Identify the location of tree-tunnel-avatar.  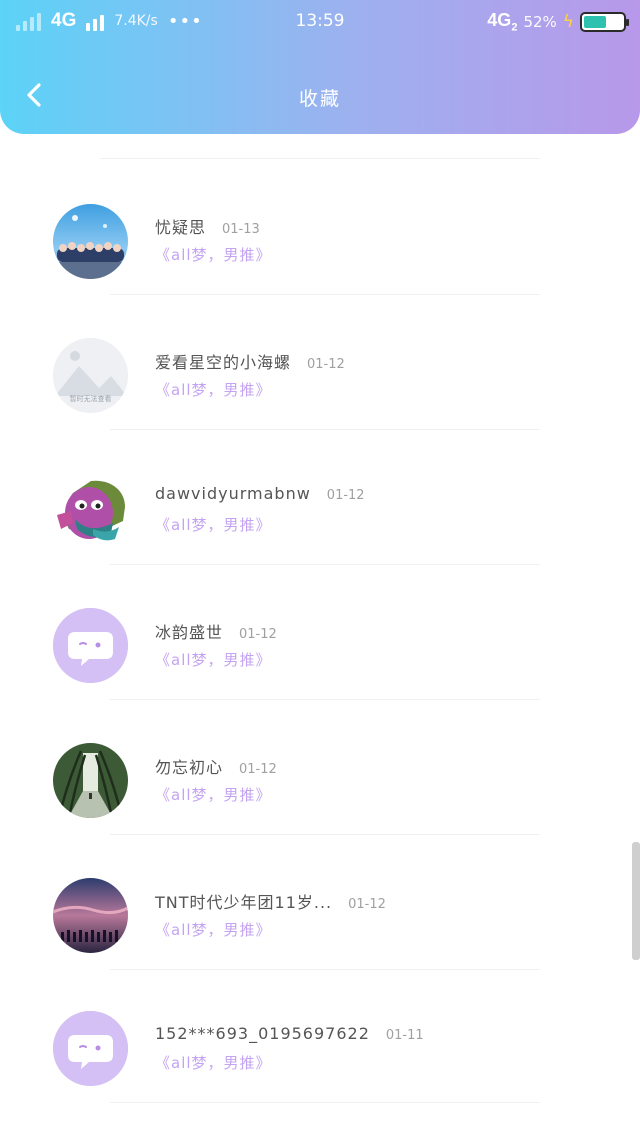
(90, 780).